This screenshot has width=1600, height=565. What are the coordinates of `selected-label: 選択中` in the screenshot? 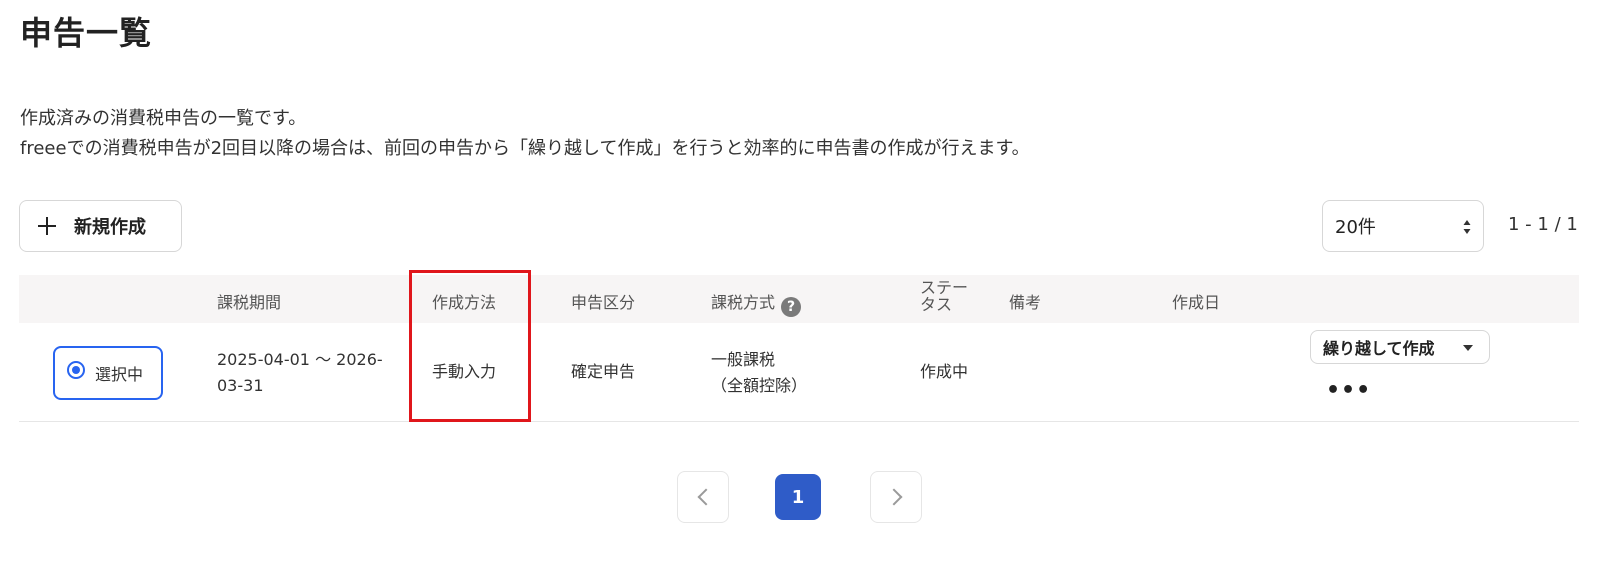 It's located at (119, 374).